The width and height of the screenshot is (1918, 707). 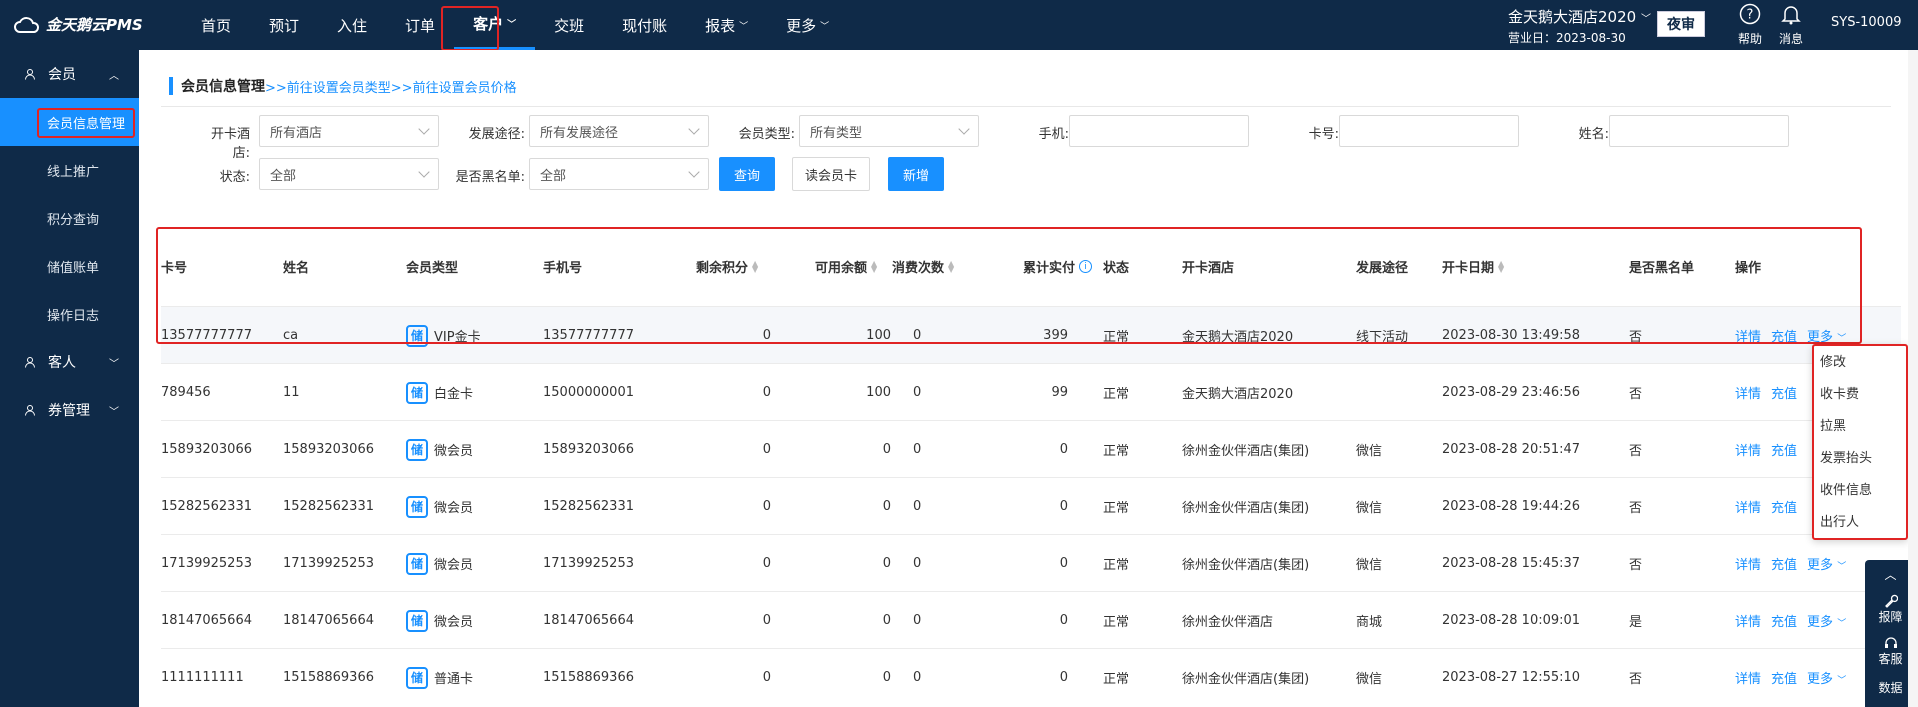 What do you see at coordinates (1860, 488) in the screenshot?
I see `menu-item-delivery-info: 收件信息` at bounding box center [1860, 488].